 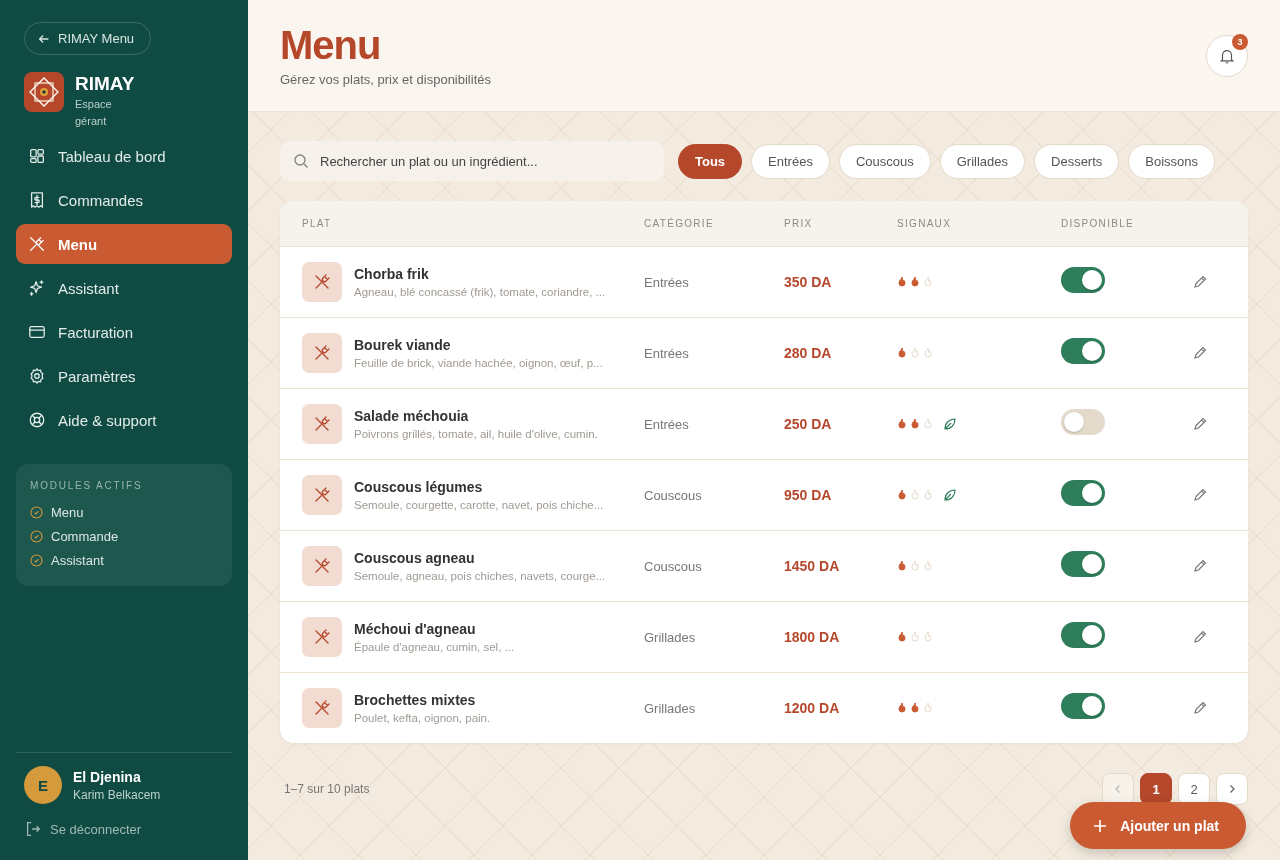 I want to click on module-label: Commande, so click(x=85, y=536).